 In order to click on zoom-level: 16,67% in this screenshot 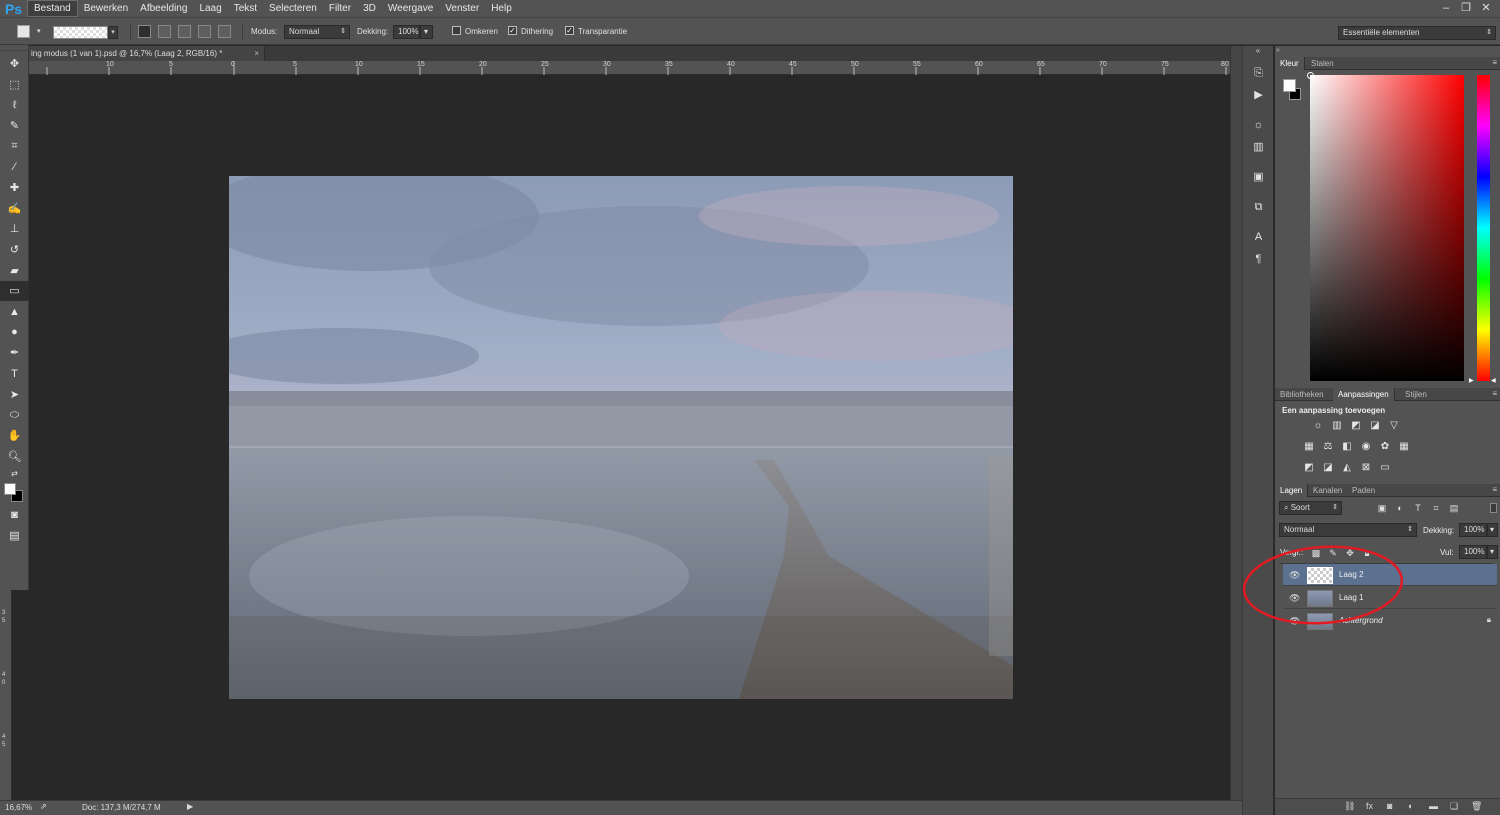, I will do `click(18, 807)`.